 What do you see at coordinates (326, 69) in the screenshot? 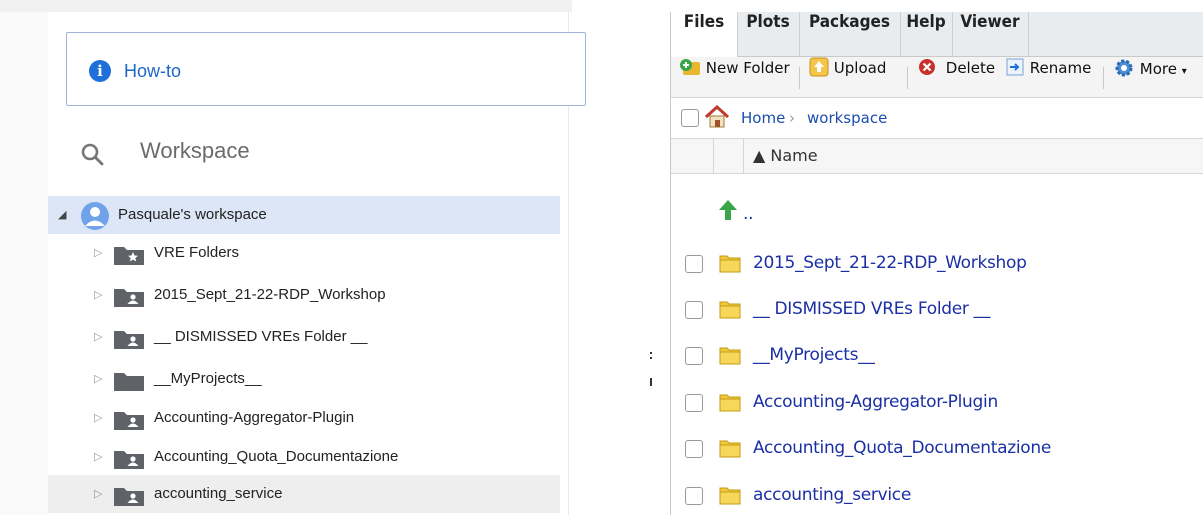
I see `howto-box: i How-to` at bounding box center [326, 69].